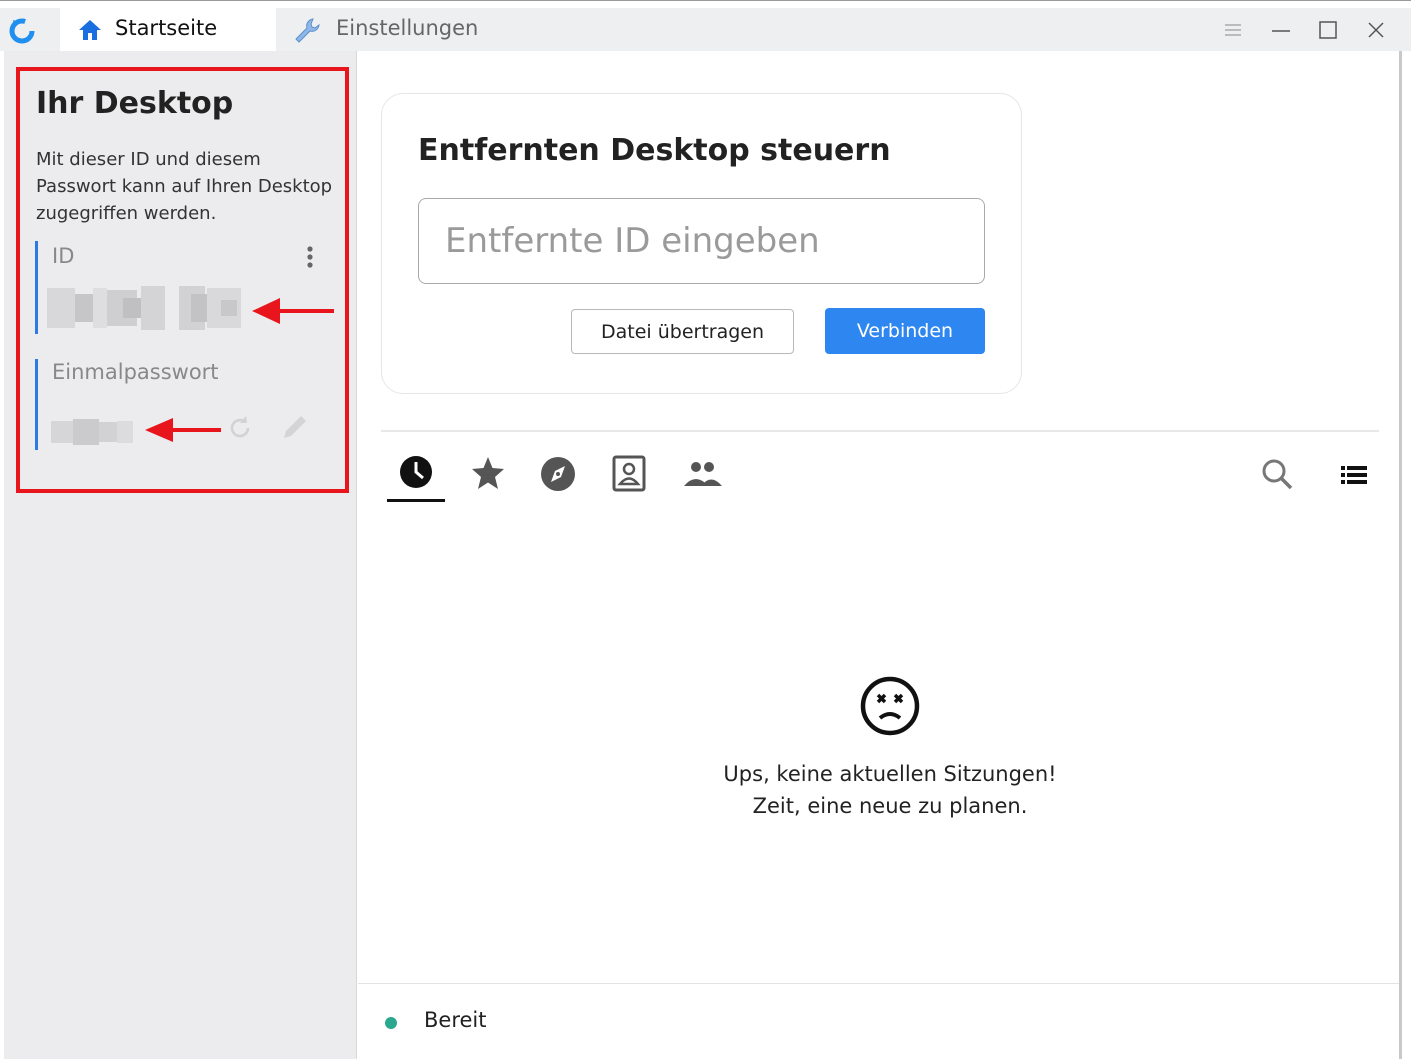 Image resolution: width=1411 pixels, height=1059 pixels. I want to click on minimize-icon, so click(1281, 31).